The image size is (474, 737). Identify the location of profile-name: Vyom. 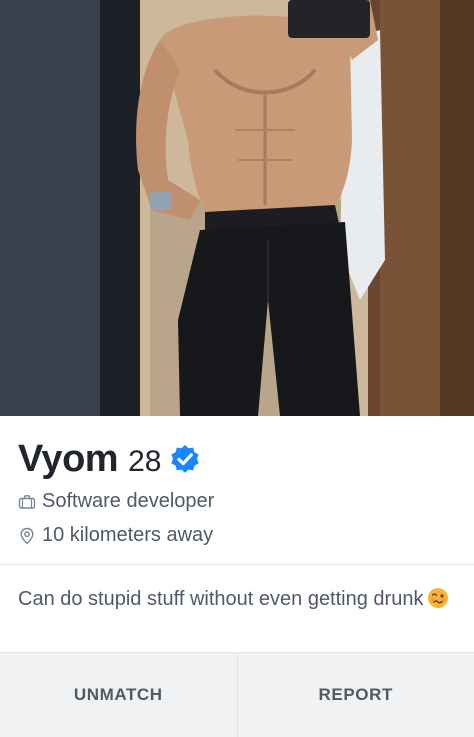
(68, 459).